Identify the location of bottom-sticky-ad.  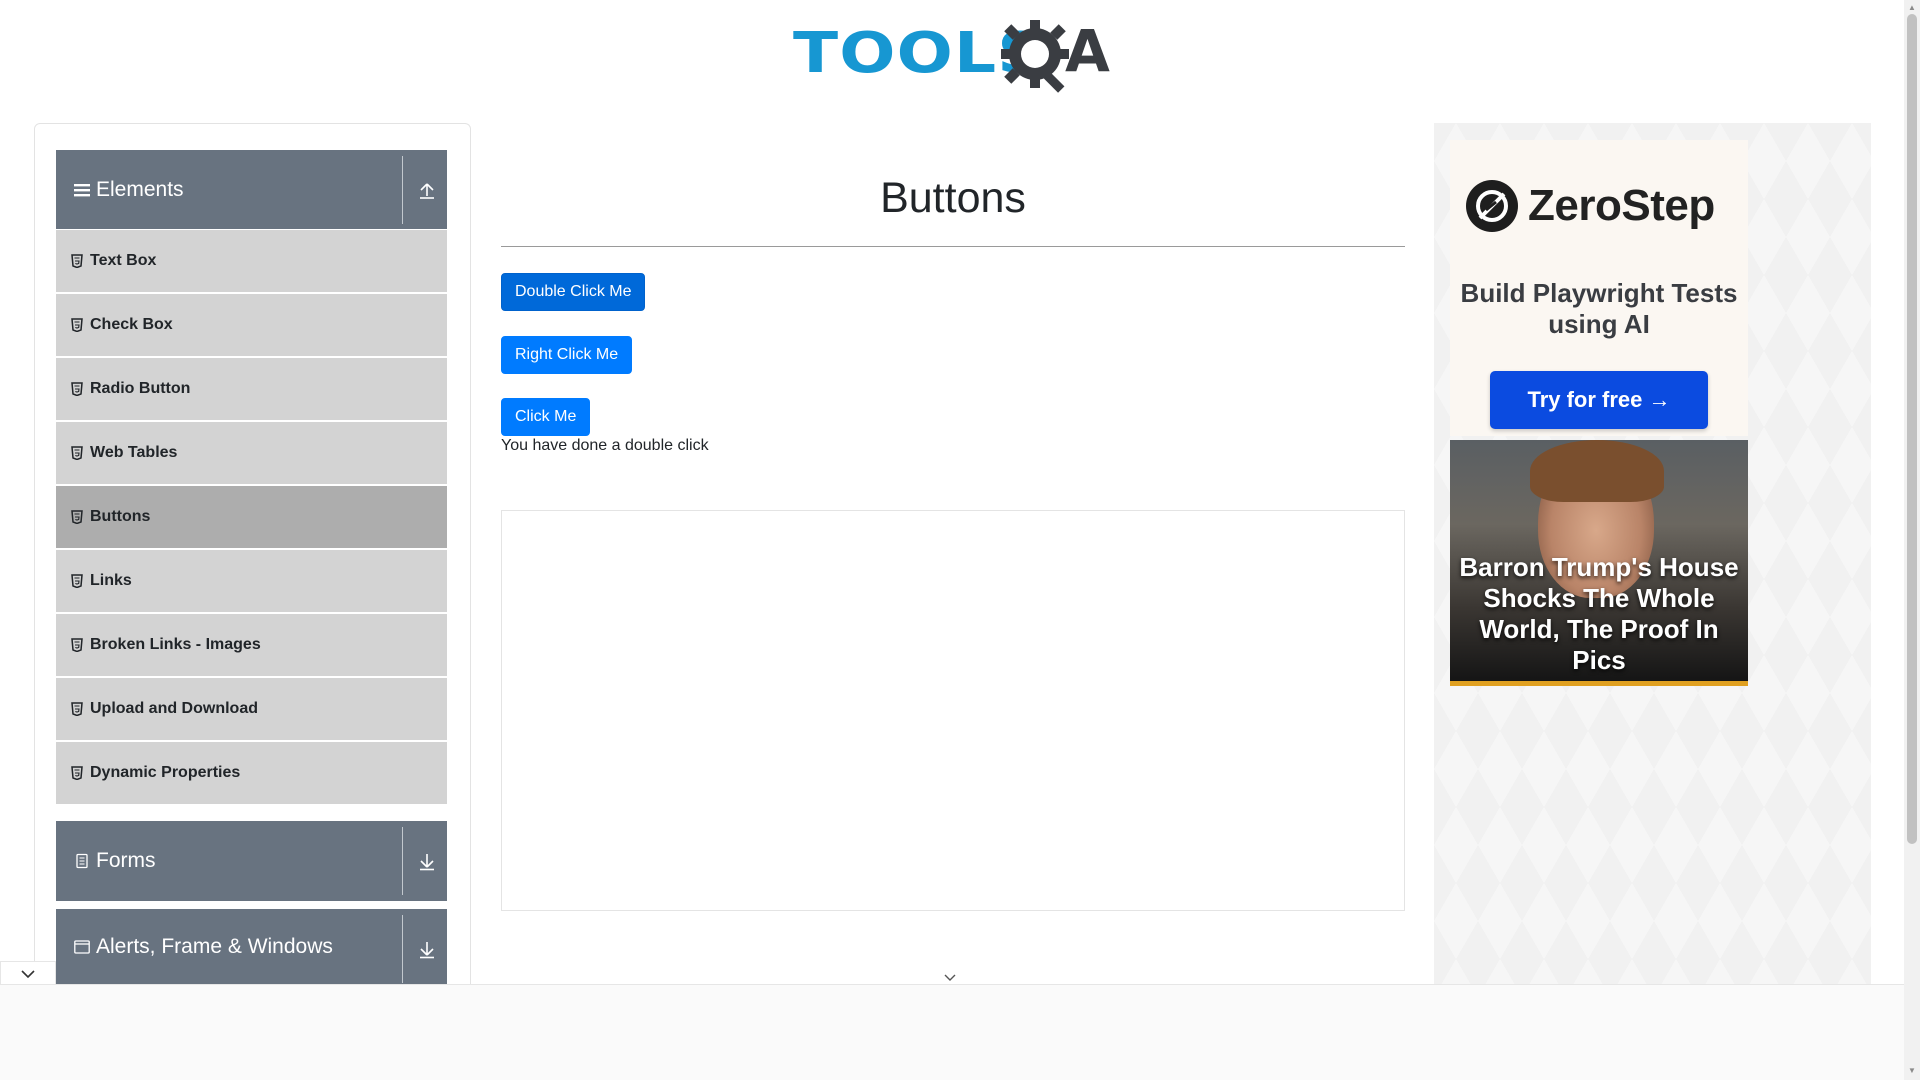
(952, 1032).